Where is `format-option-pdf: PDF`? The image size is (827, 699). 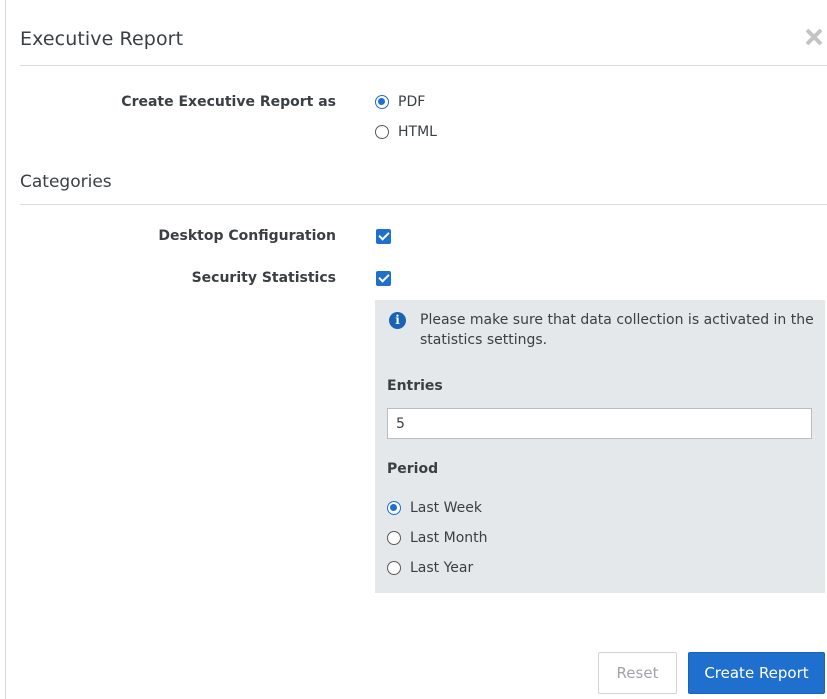 format-option-pdf: PDF is located at coordinates (400, 102).